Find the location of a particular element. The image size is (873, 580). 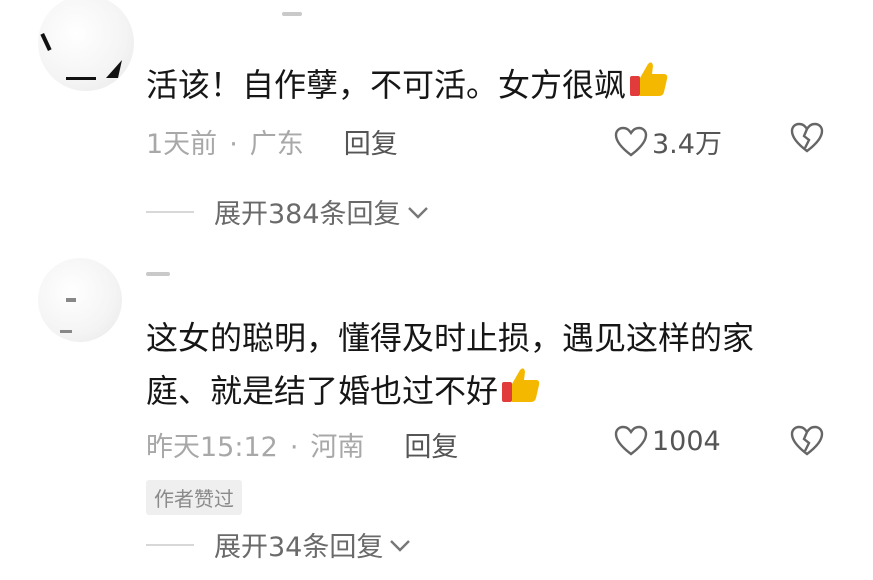

comment-time: 昨天15:12 is located at coordinates (212, 447).